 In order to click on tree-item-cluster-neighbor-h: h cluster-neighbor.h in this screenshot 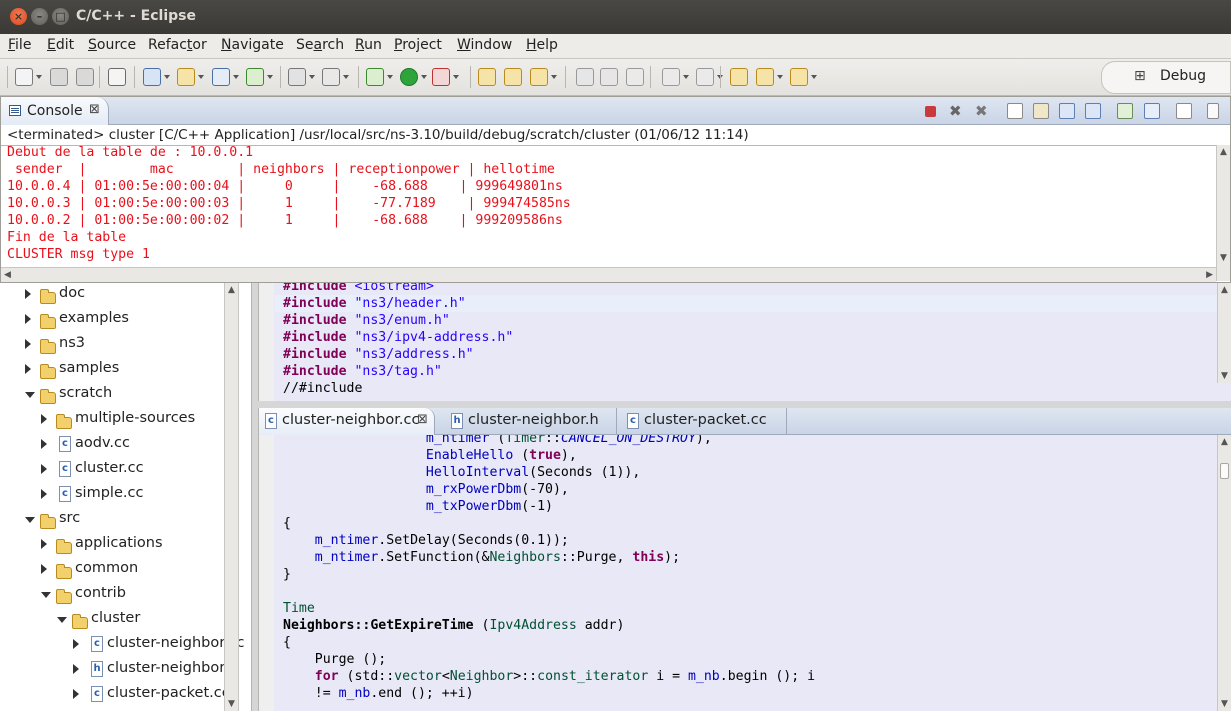, I will do `click(119, 670)`.